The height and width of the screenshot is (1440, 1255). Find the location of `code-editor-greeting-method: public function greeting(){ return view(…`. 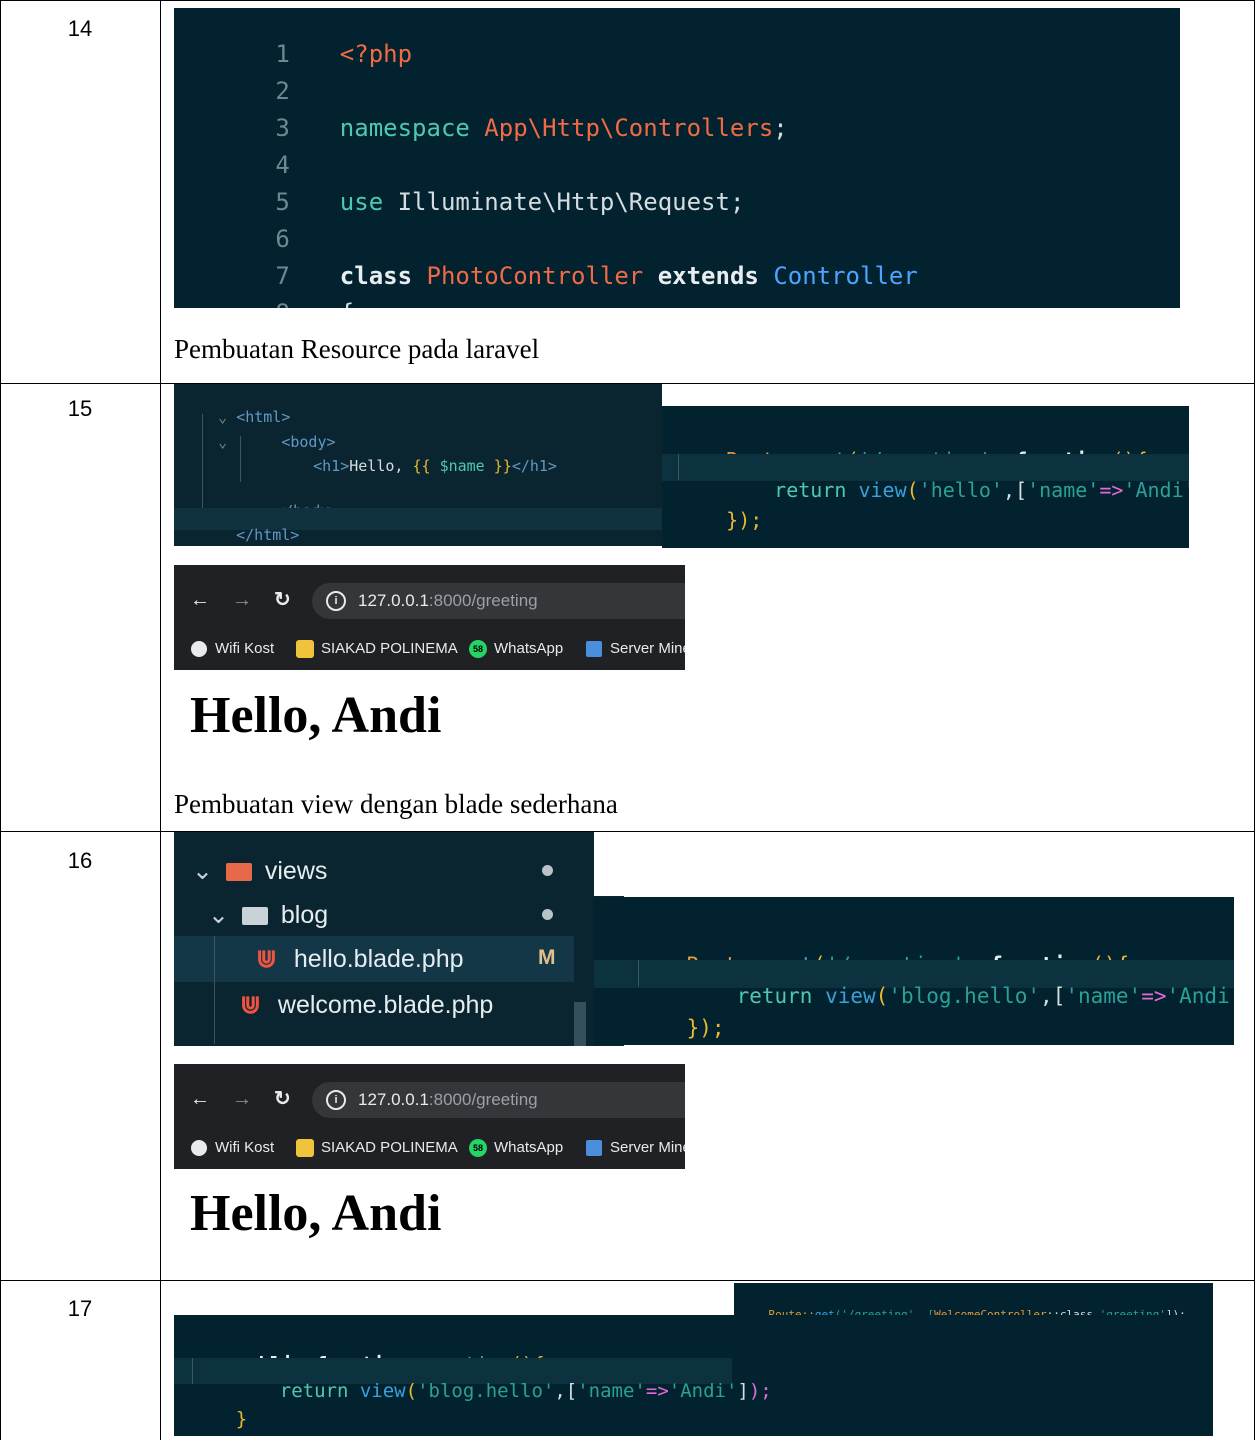

code-editor-greeting-method: public function greeting(){ return view(… is located at coordinates (693, 1375).